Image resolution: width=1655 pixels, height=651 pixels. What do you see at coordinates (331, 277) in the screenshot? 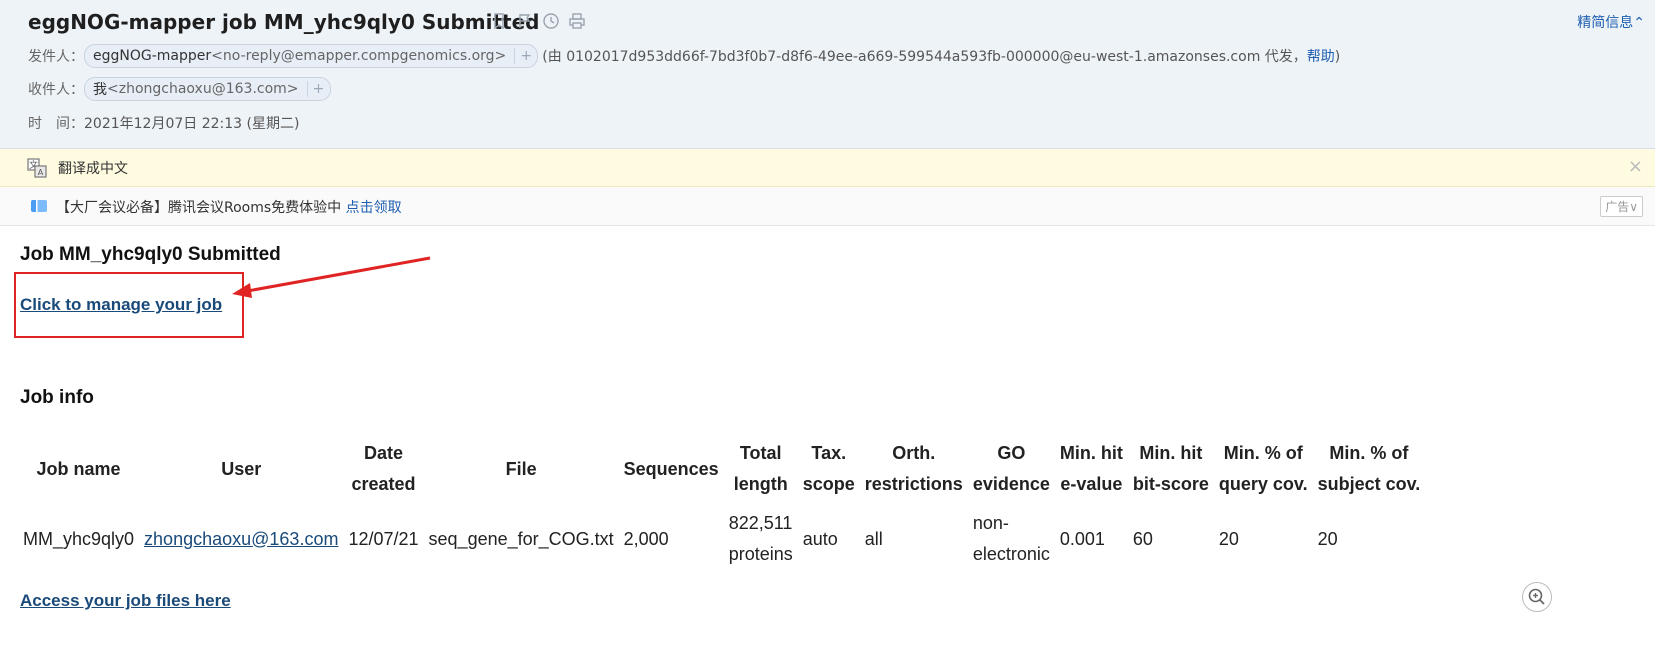
I see `annotation-arrow` at bounding box center [331, 277].